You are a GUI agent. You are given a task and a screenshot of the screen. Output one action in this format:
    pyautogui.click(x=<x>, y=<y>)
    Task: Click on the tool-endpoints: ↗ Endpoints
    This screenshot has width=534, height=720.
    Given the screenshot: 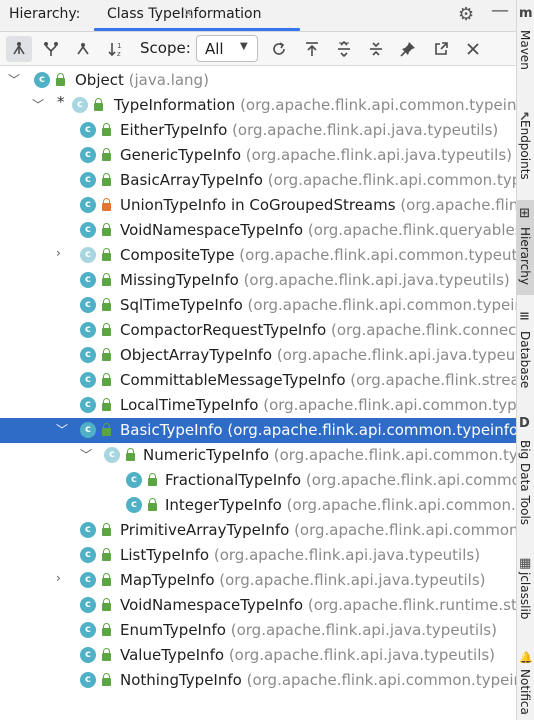 What is the action you would take?
    pyautogui.click(x=525, y=155)
    